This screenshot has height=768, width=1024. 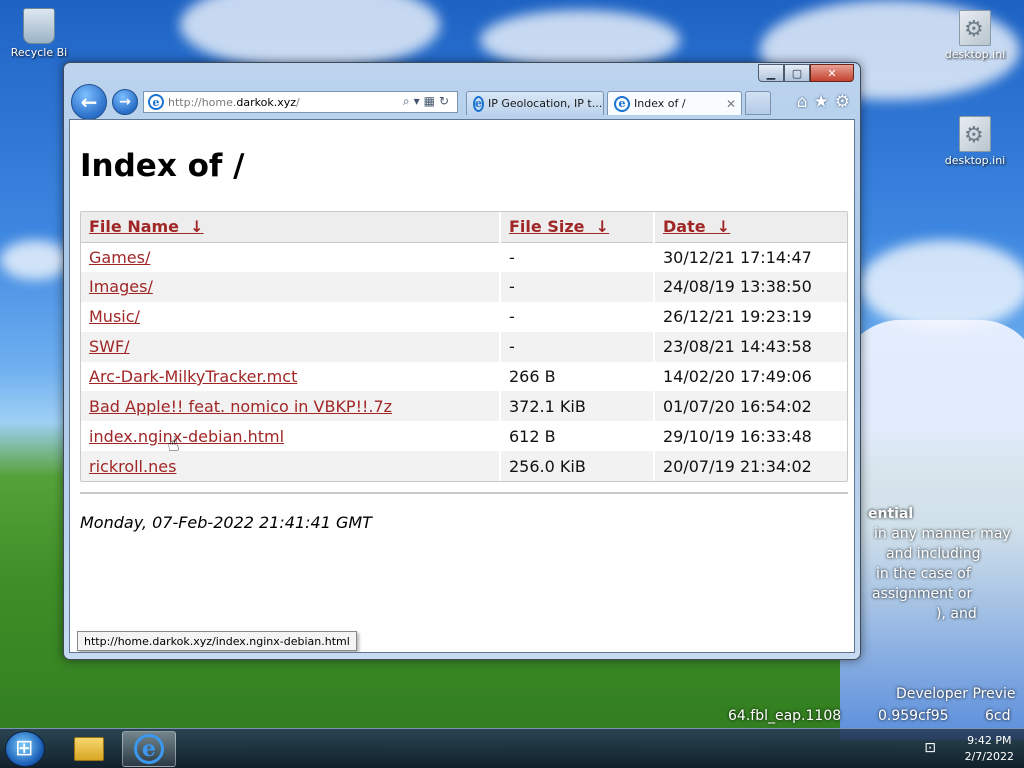 I want to click on home-icon: ⌂, so click(x=802, y=102).